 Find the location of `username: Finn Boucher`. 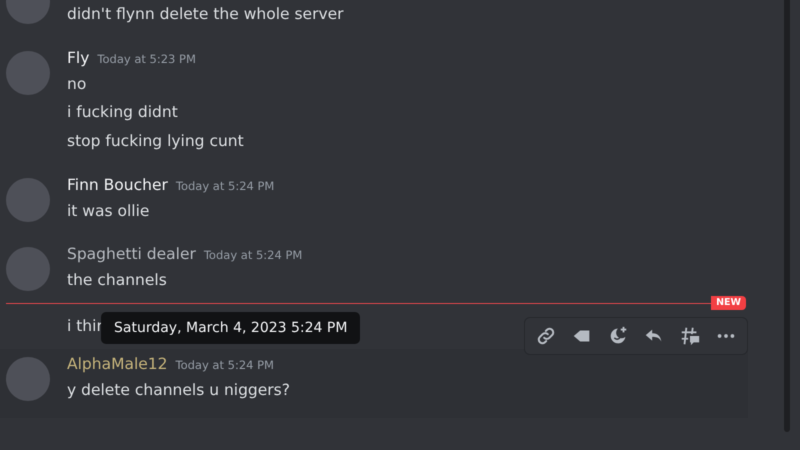

username: Finn Boucher is located at coordinates (117, 185).